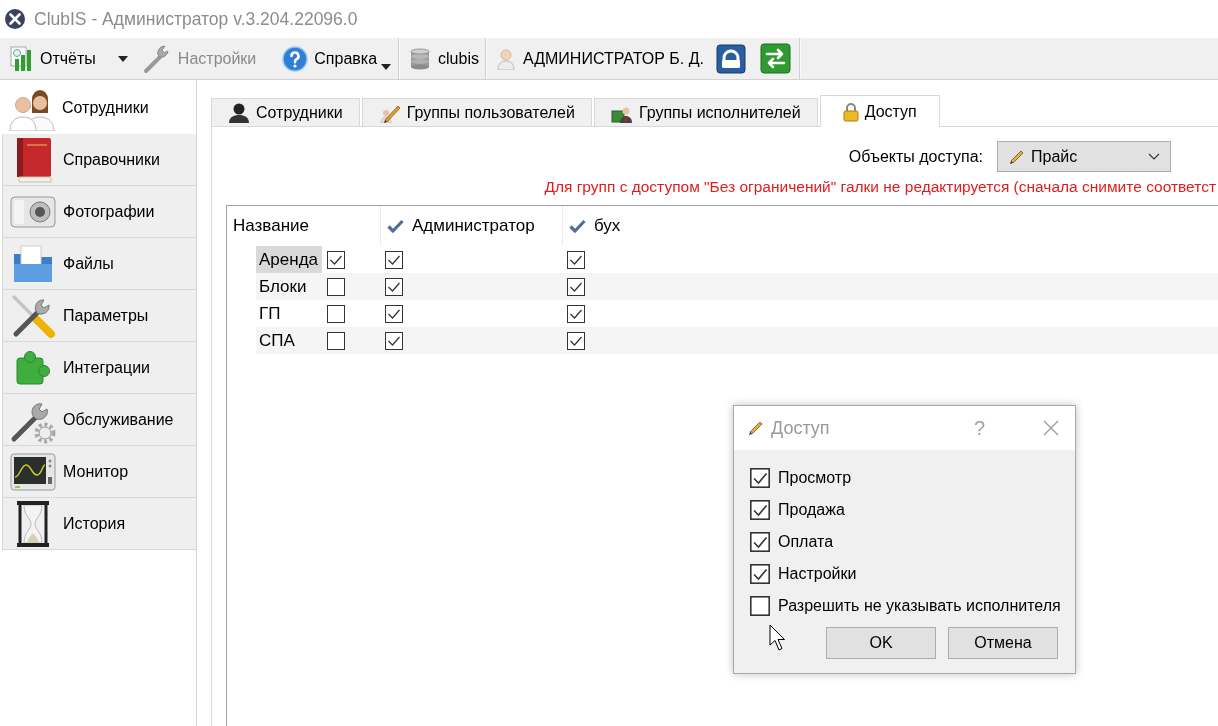  Describe the element at coordinates (295, 58) in the screenshot. I see `help-icon` at that location.